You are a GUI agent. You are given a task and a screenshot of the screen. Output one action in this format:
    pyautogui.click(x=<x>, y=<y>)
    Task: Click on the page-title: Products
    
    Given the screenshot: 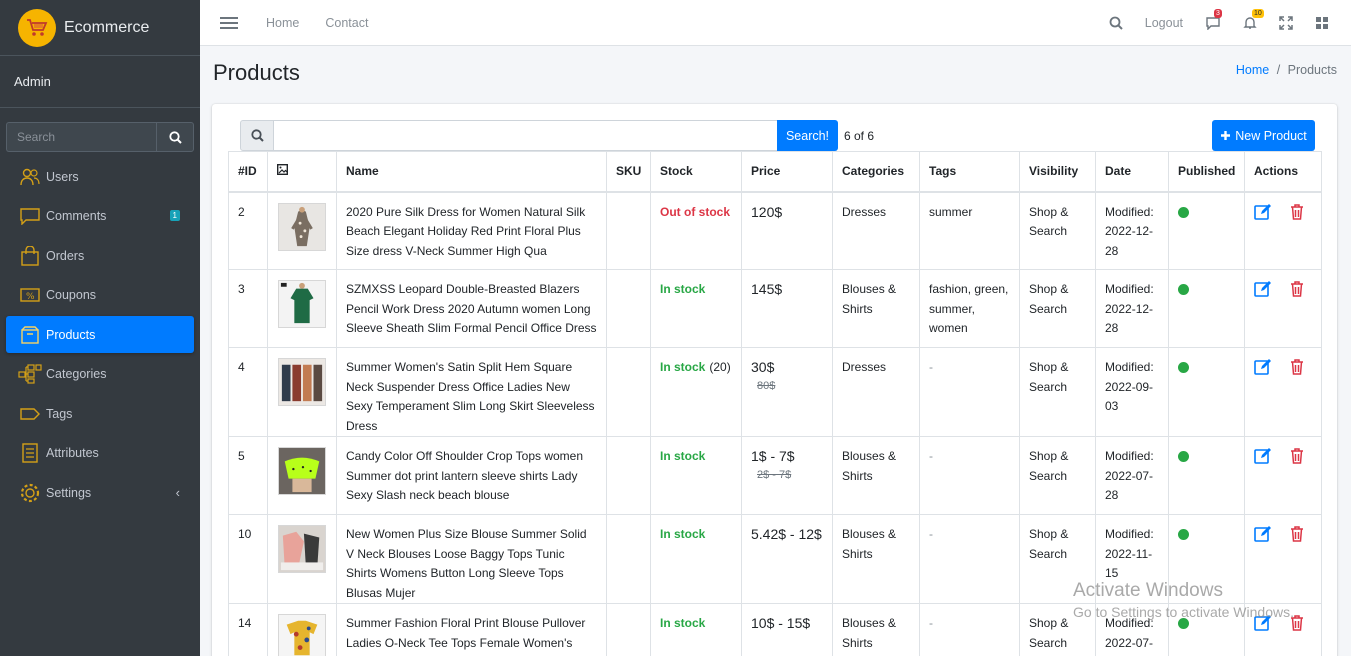 What is the action you would take?
    pyautogui.click(x=256, y=72)
    